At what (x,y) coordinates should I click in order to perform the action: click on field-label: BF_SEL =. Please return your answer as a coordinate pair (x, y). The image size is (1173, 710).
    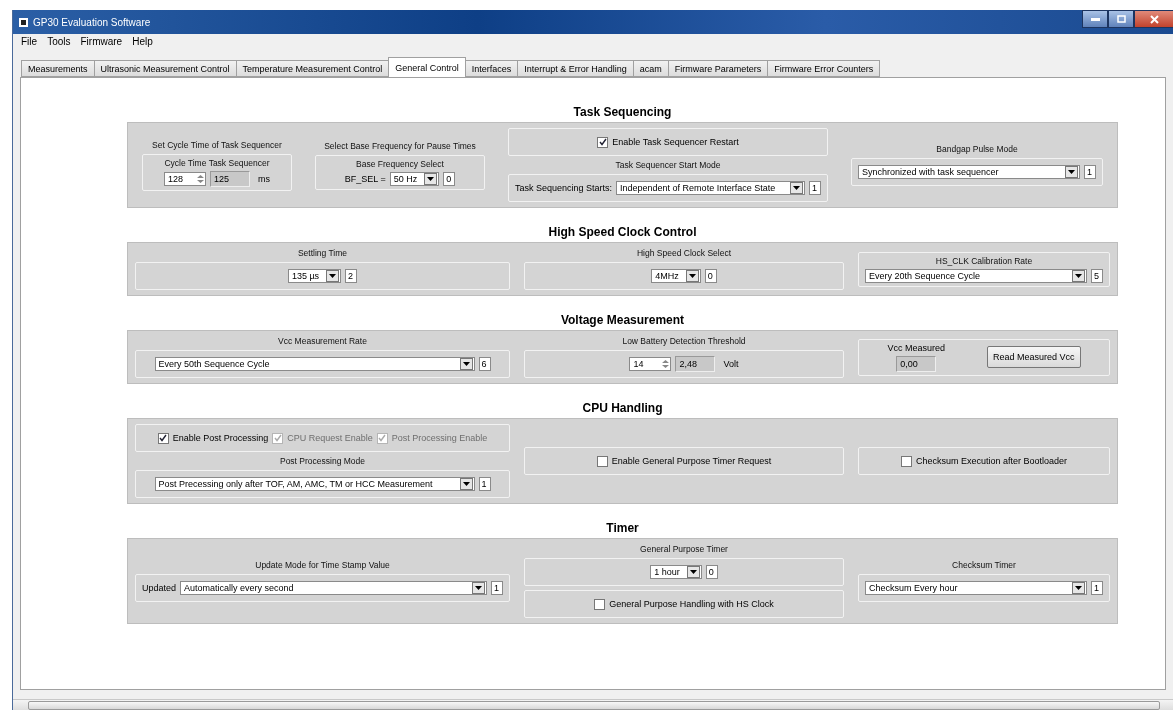
    Looking at the image, I should click on (365, 178).